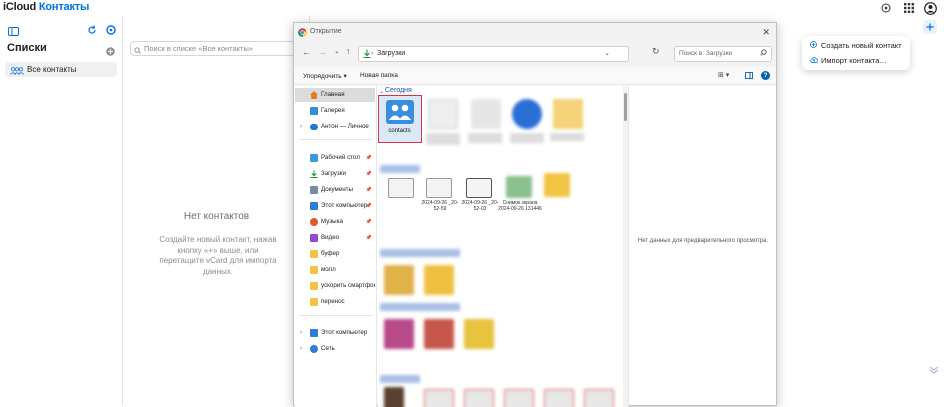 This screenshot has height=407, width=944. What do you see at coordinates (607, 54) in the screenshot?
I see `address-dropdown-icon: ⌄` at bounding box center [607, 54].